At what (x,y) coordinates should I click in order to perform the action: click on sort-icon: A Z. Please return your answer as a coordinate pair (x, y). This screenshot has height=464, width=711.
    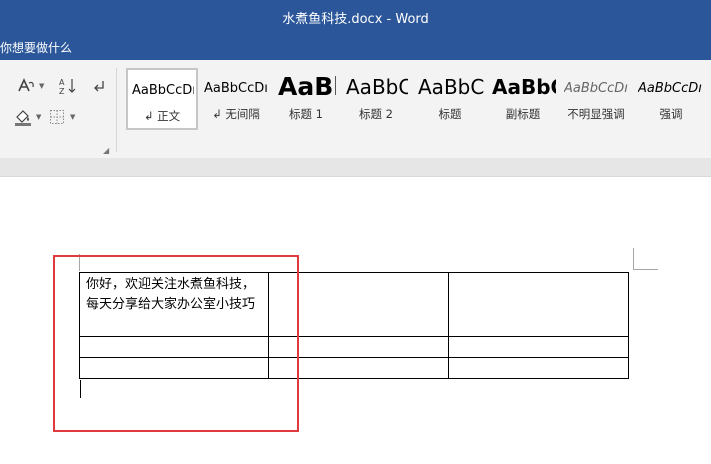
    Looking at the image, I should click on (67, 86).